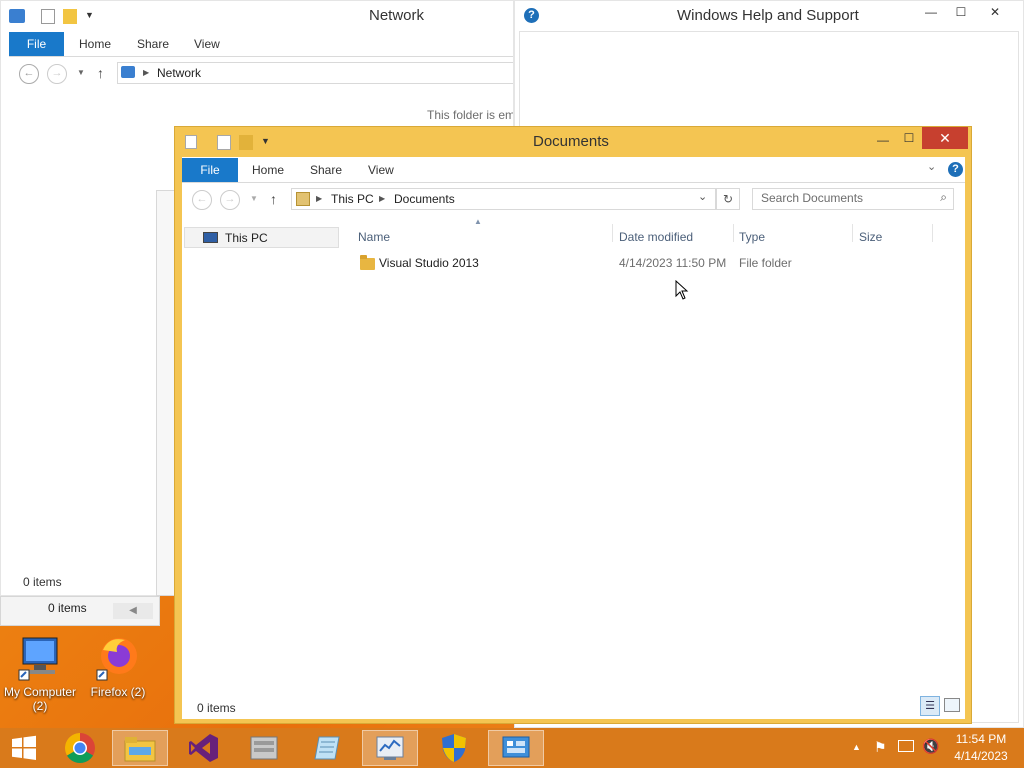 The image size is (1024, 768). What do you see at coordinates (931, 13) in the screenshot?
I see `minimize-button: —` at bounding box center [931, 13].